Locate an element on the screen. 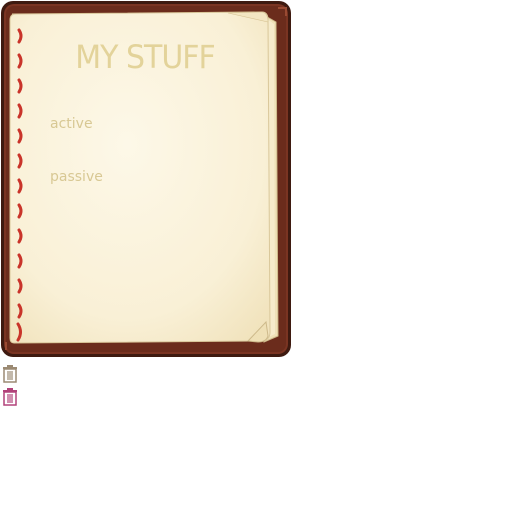 The image size is (512, 512). trash-icon is located at coordinates (10, 374).